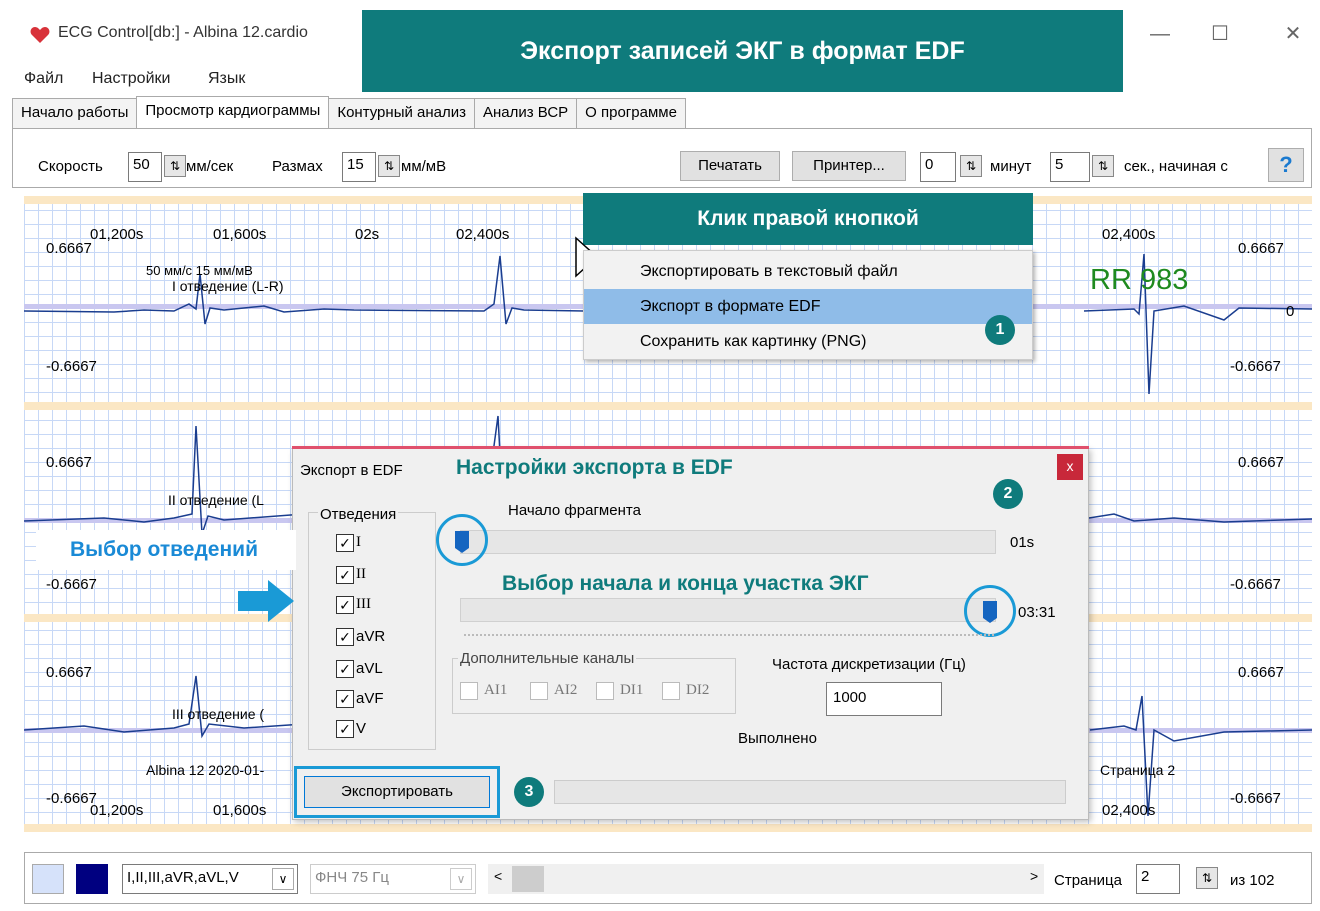 The height and width of the screenshot is (911, 1320). I want to click on seconds-label: сек., начиная с, so click(1176, 166).